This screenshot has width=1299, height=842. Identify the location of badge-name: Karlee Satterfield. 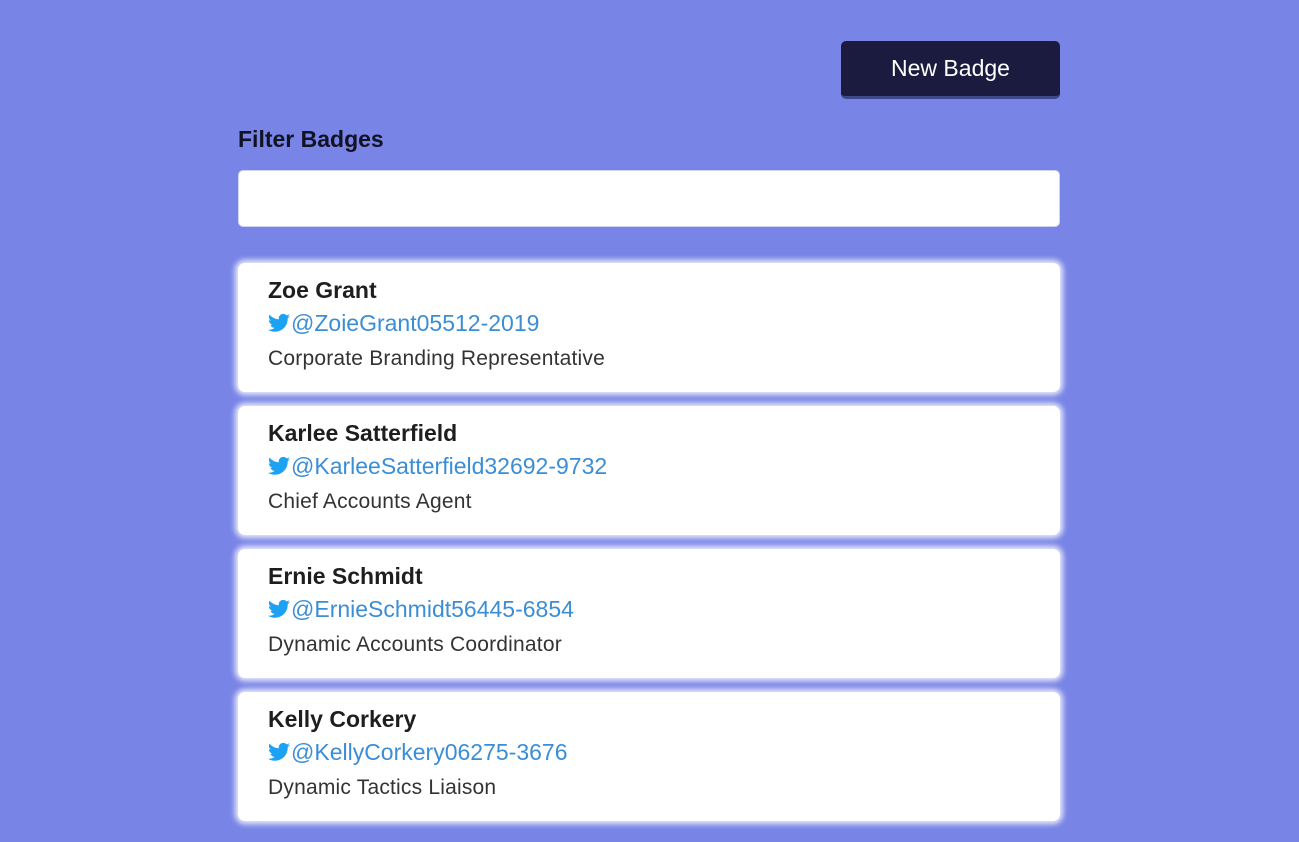
(363, 433).